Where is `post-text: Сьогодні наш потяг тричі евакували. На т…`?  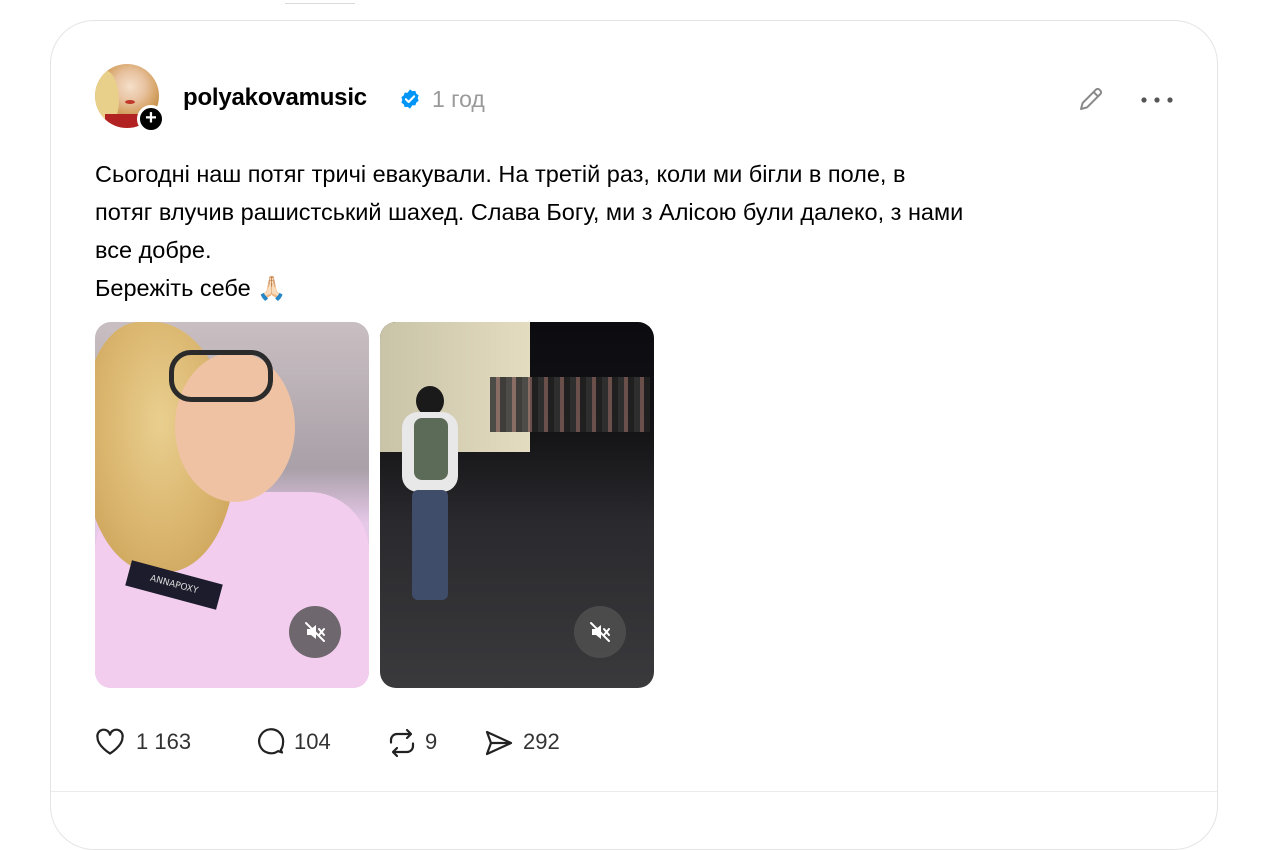
post-text: Сьогодні наш потяг тричі евакували. На т… is located at coordinates (625, 231).